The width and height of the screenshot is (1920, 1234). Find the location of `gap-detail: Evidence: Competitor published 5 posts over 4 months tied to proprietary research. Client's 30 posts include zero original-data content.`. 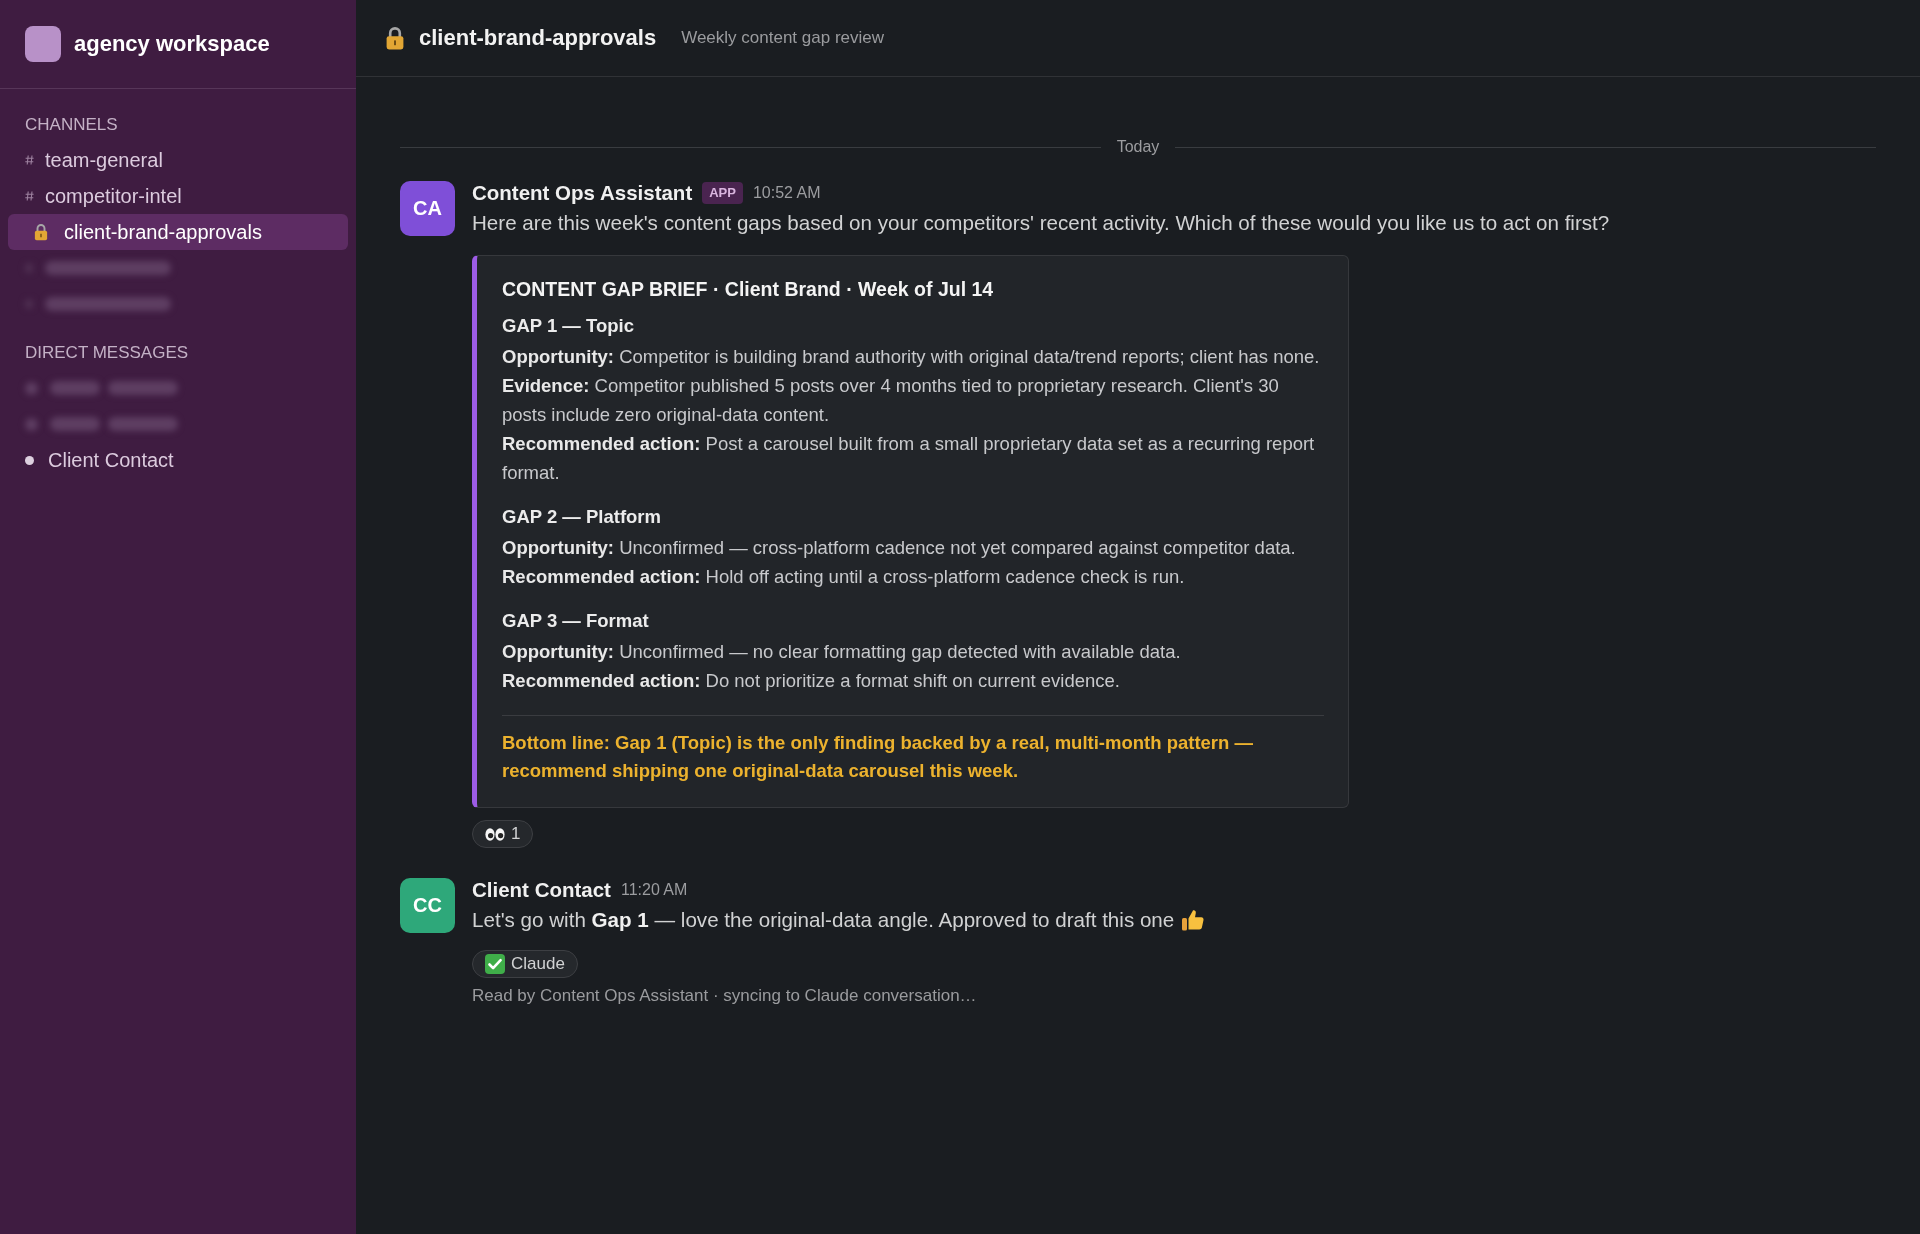

gap-detail: Evidence: Competitor published 5 posts over 4 months tied to proprietary research. Client's 30 posts include zero original-data content. is located at coordinates (891, 400).